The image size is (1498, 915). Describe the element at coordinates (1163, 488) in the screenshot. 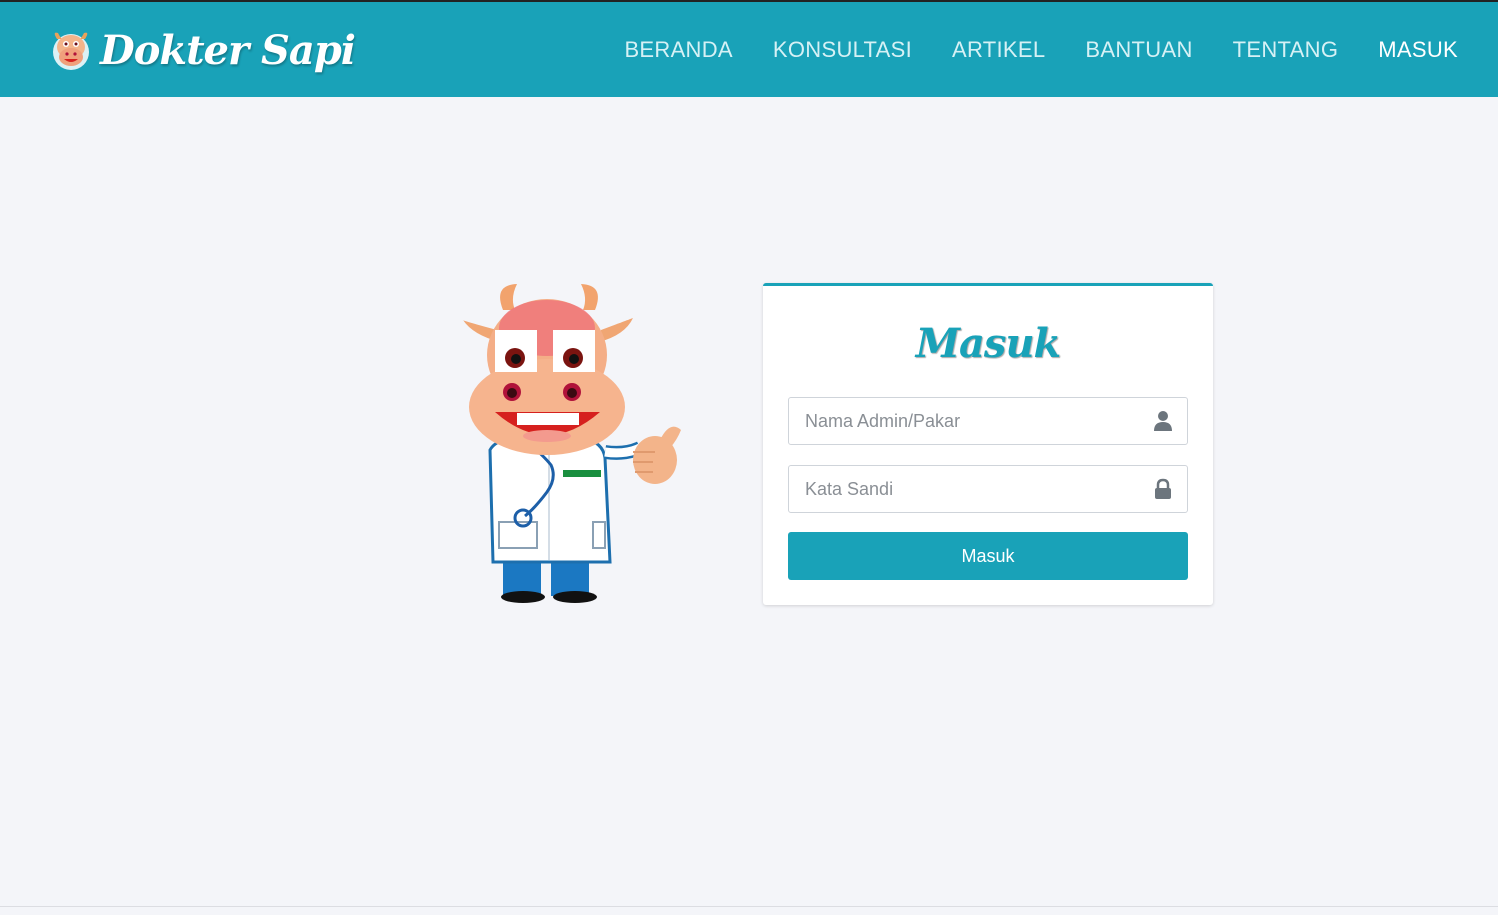

I see `lock-icon` at that location.